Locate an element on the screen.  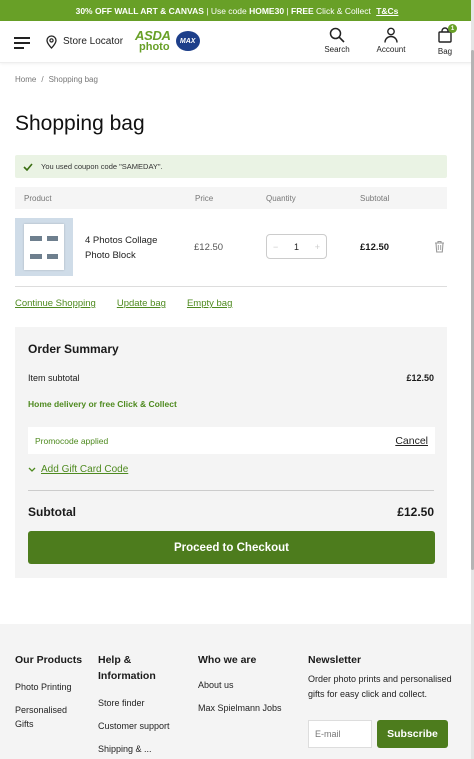
cancel-promocode-link: Cancel is located at coordinates (411, 441).